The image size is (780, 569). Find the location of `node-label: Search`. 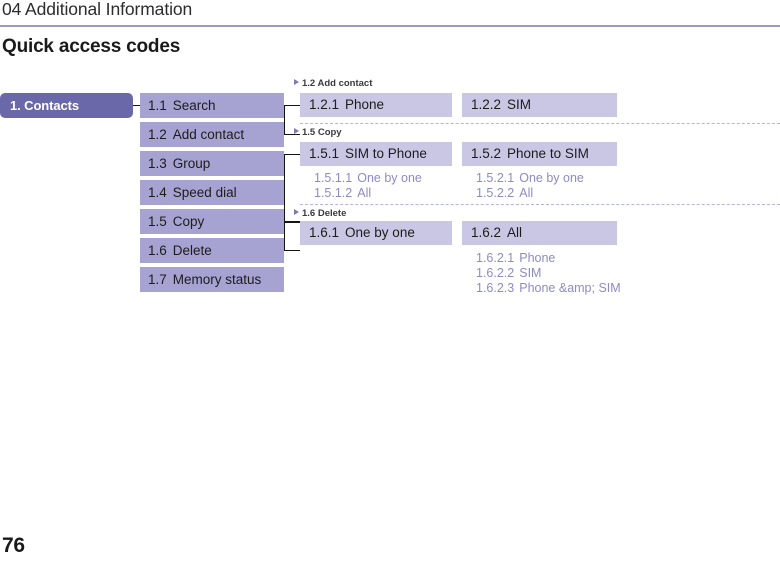

node-label: Search is located at coordinates (194, 105).